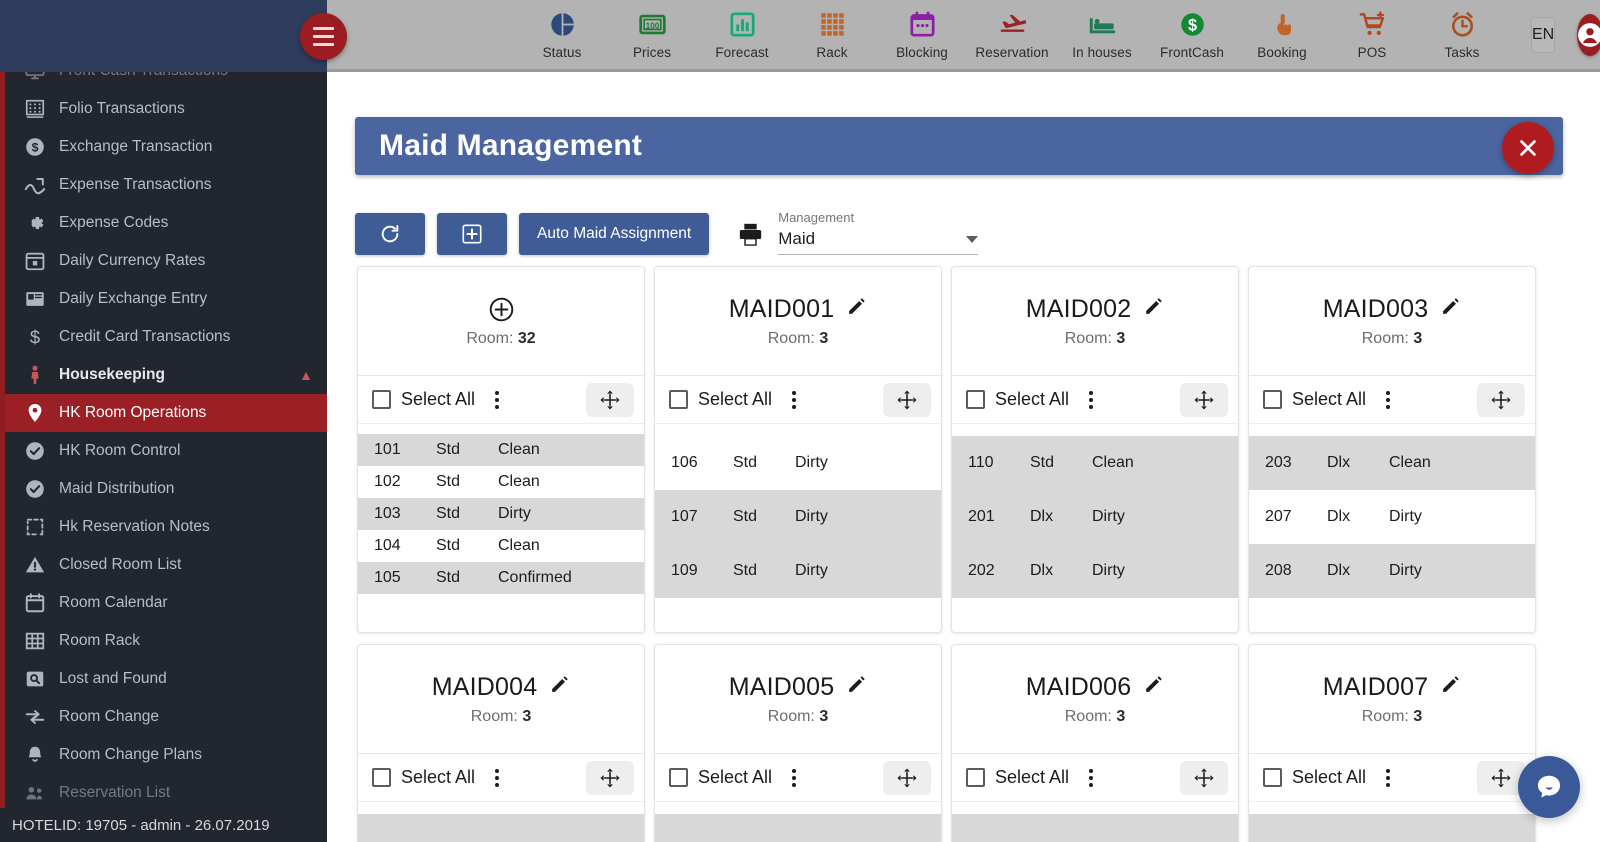  Describe the element at coordinates (1549, 787) in the screenshot. I see `chat-widget-button` at that location.